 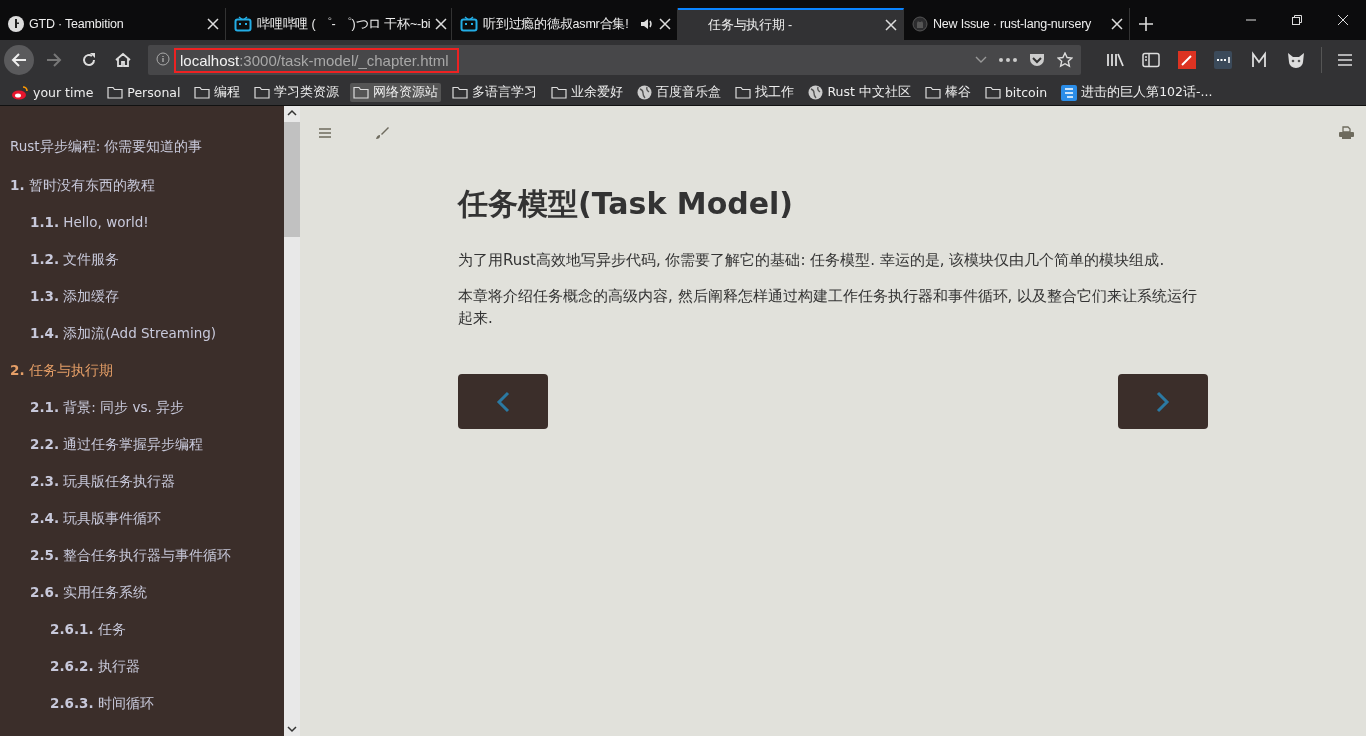 I want to click on address-bar: localhost:3000/task-model/_chapter.html, so click(x=614, y=60).